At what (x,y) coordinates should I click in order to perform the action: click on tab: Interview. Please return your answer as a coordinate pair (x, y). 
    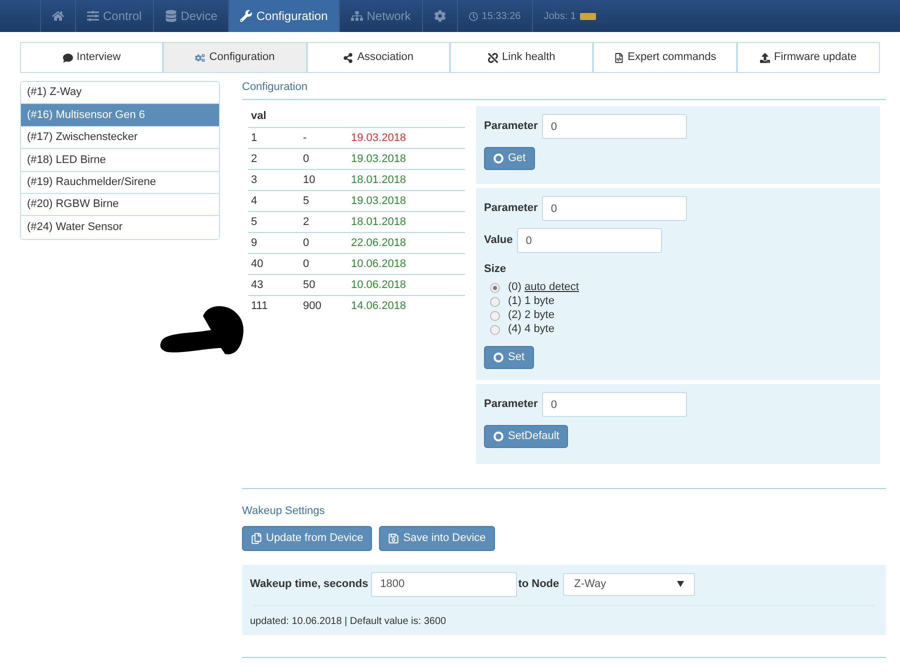
    Looking at the image, I should click on (92, 57).